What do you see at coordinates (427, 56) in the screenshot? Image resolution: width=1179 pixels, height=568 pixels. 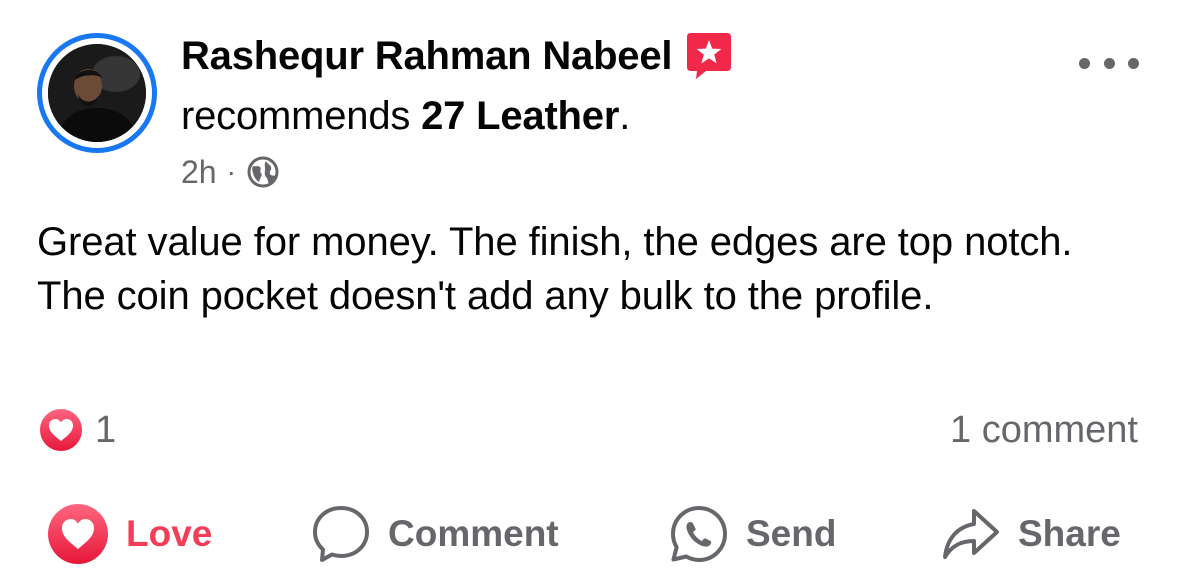 I see `author-name: Rashequr Rahman Nabeel` at bounding box center [427, 56].